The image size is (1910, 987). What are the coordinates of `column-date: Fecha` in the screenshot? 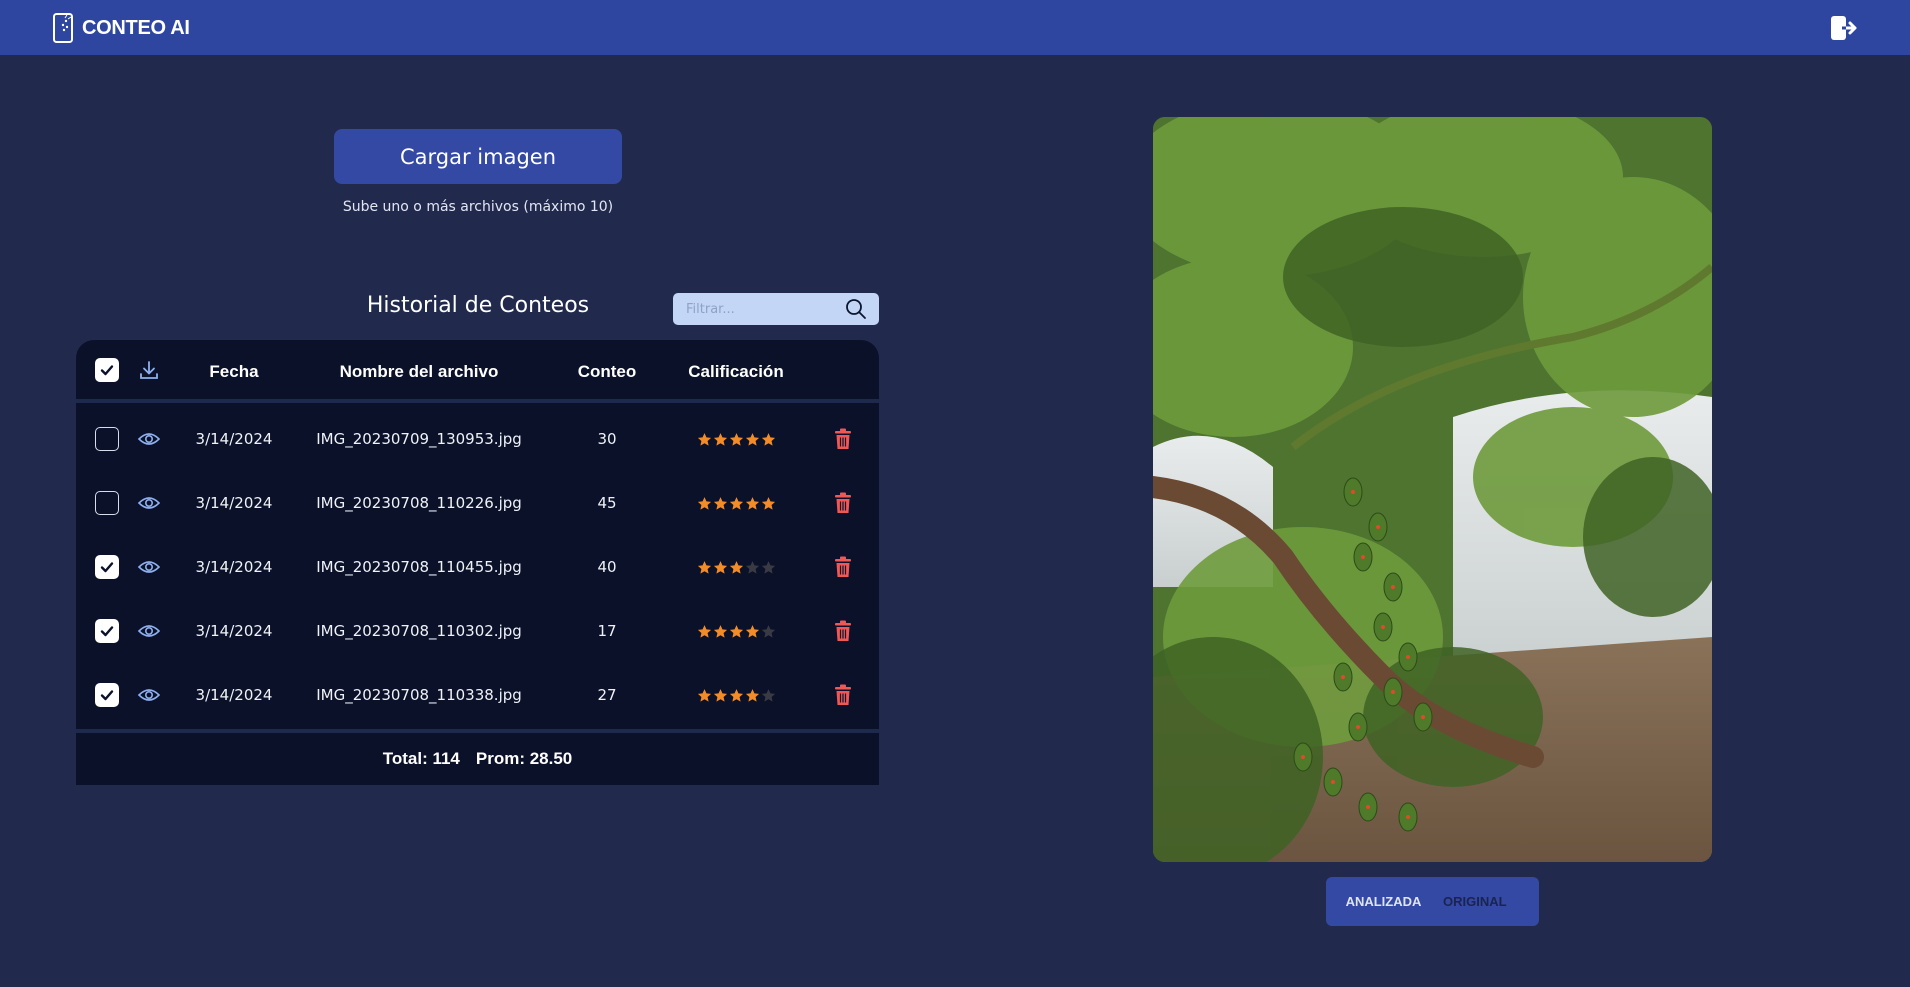 It's located at (234, 371).